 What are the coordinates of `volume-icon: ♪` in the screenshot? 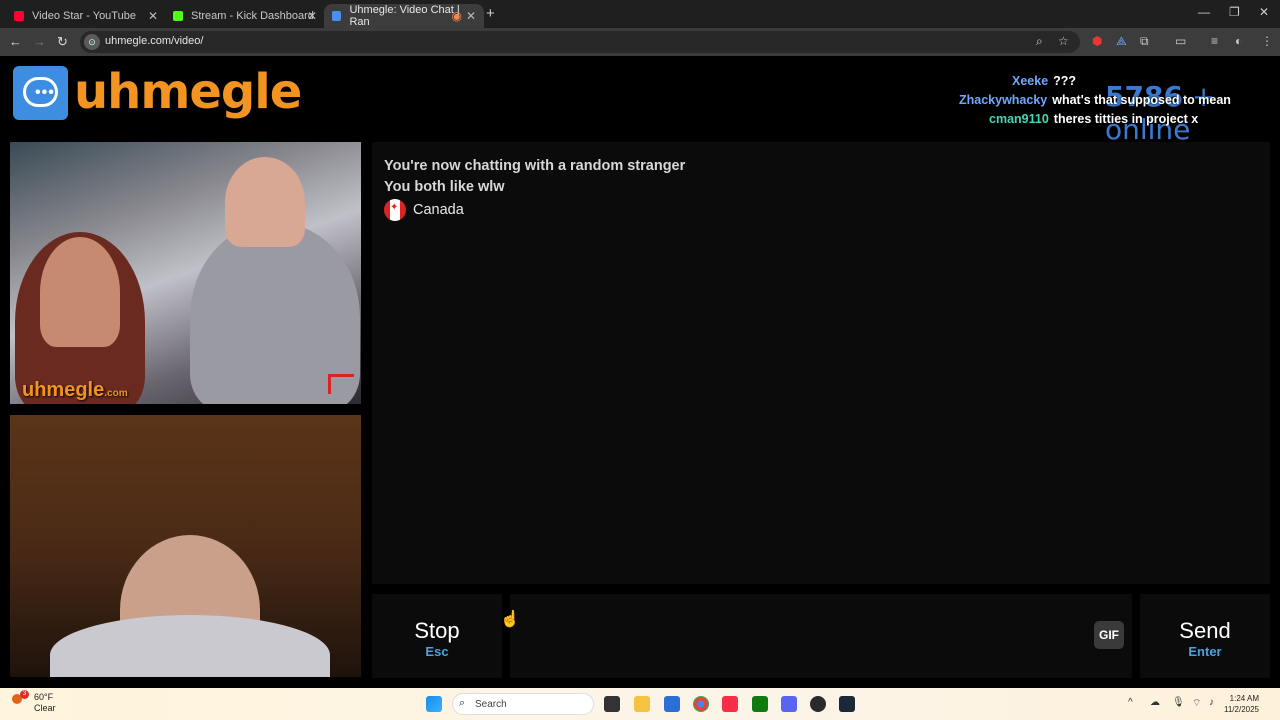 It's located at (1211, 702).